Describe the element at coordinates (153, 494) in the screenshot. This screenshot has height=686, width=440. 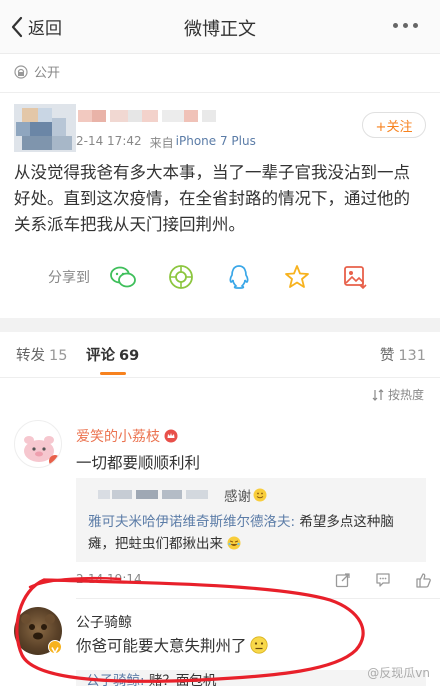
I see `reply-username-blurred` at that location.